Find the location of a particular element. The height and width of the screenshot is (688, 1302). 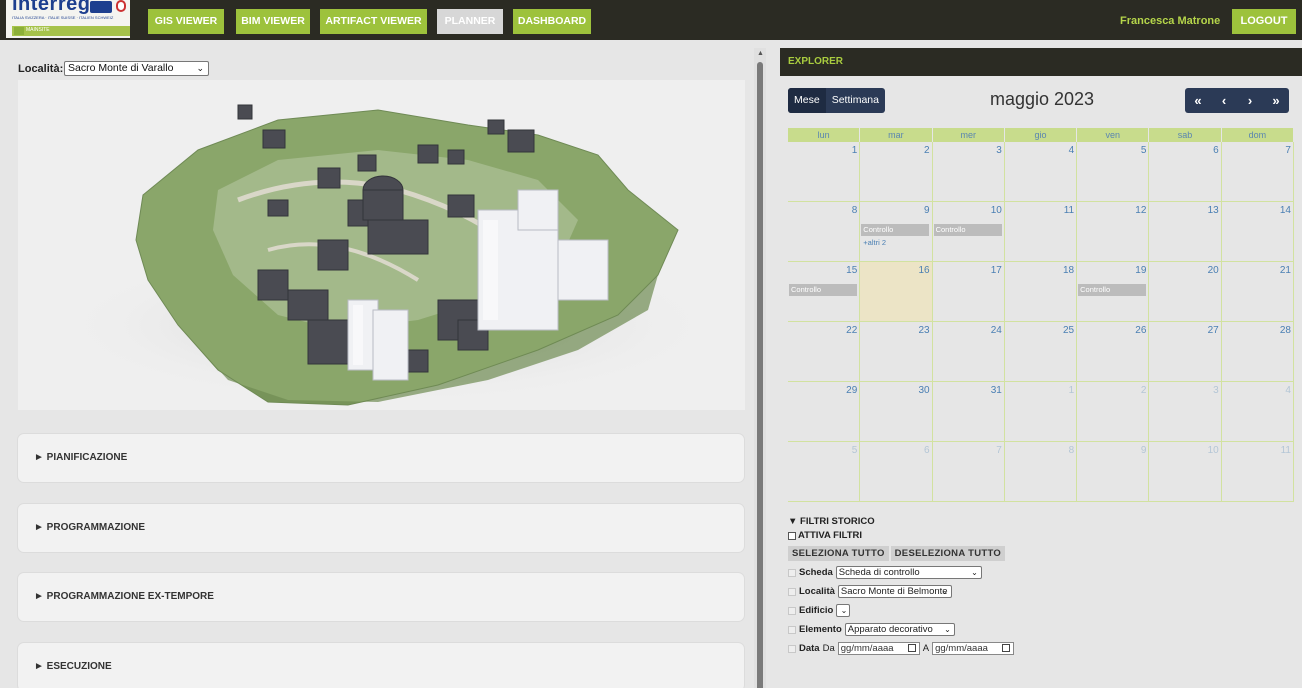

calendar-day: 24 is located at coordinates (968, 352).